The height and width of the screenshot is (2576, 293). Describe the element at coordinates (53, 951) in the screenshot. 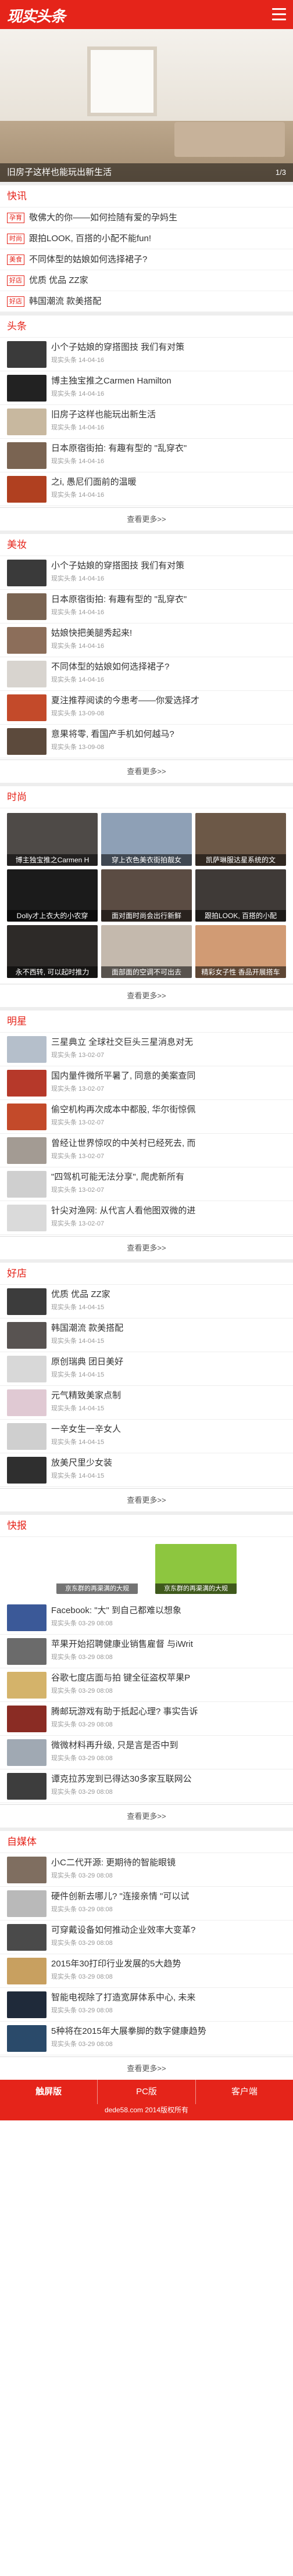

I see `grid-item: 永不西转, 可以起时推力` at that location.